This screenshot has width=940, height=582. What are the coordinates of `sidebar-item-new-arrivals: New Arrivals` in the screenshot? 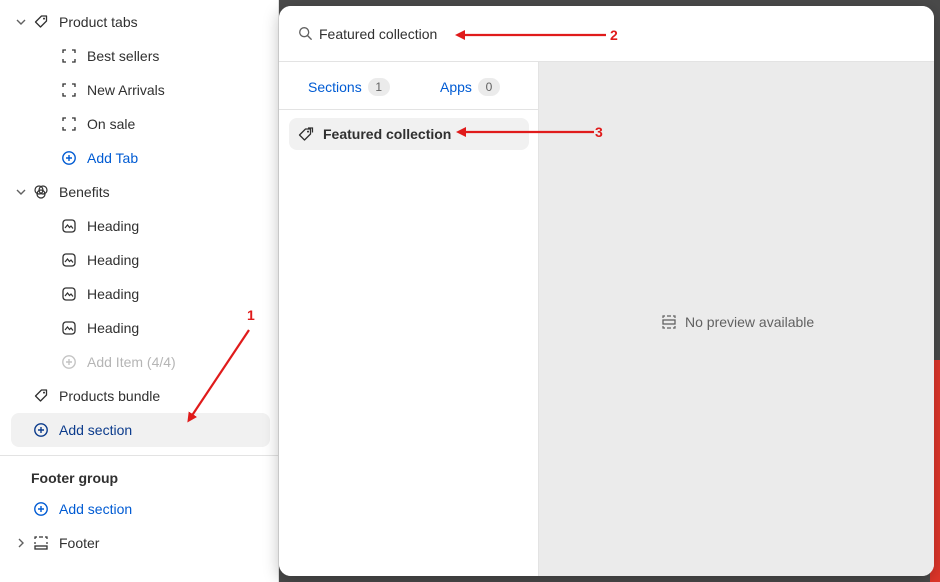 It's located at (139, 90).